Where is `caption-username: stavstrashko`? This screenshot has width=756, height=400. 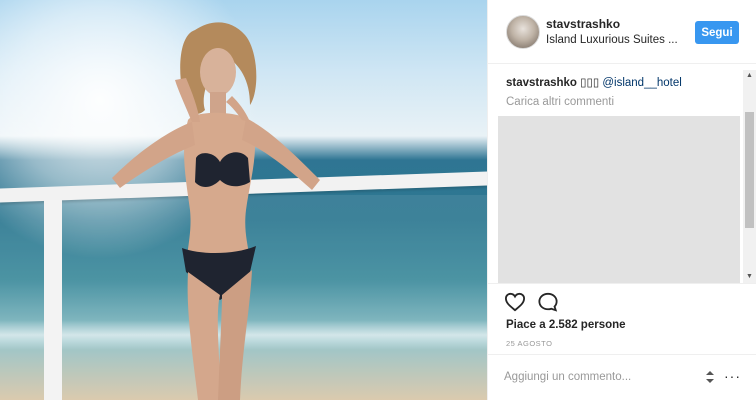
caption-username: stavstrashko is located at coordinates (541, 83).